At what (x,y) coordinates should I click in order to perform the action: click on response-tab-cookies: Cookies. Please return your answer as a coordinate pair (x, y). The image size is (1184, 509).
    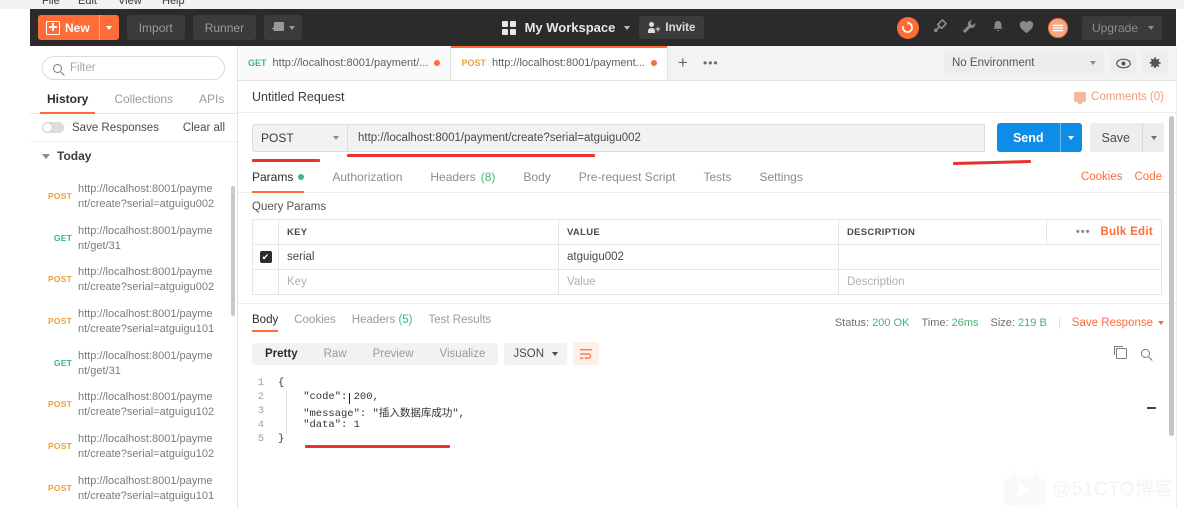
    Looking at the image, I should click on (315, 323).